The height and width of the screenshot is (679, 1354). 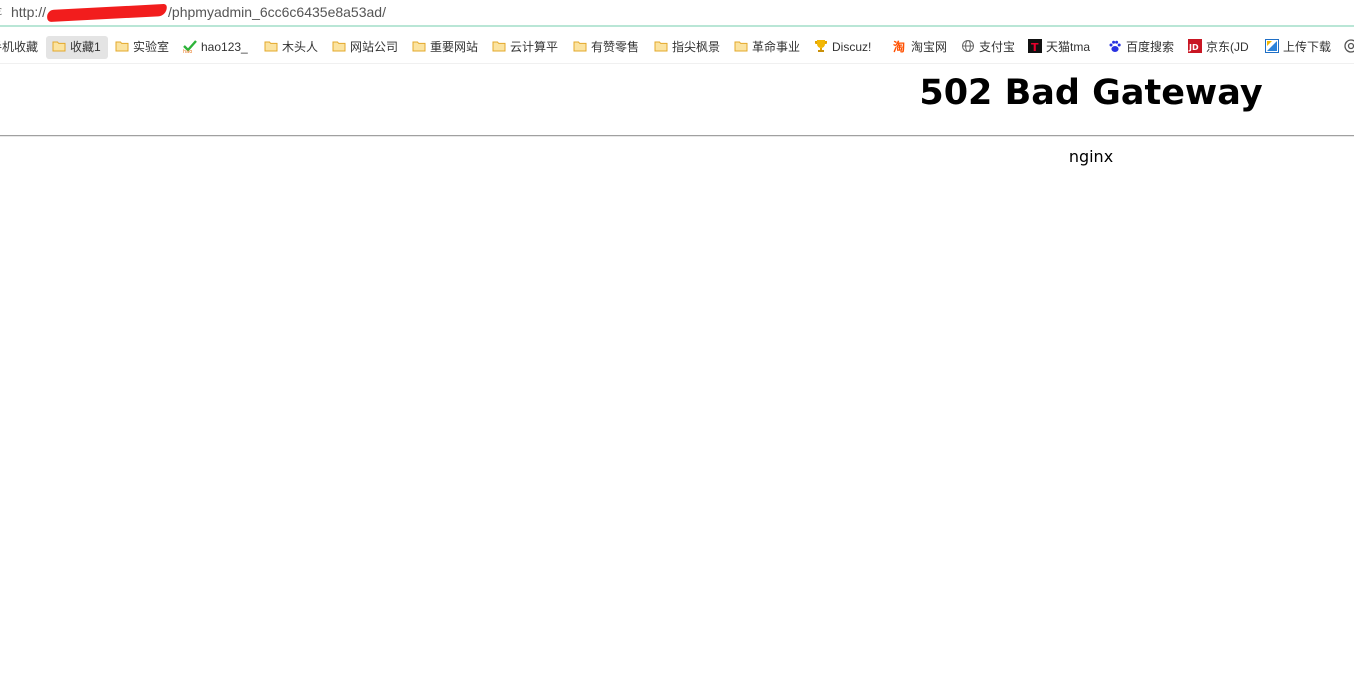 I want to click on bookmark-label: 京东(JD, so click(x=1227, y=47).